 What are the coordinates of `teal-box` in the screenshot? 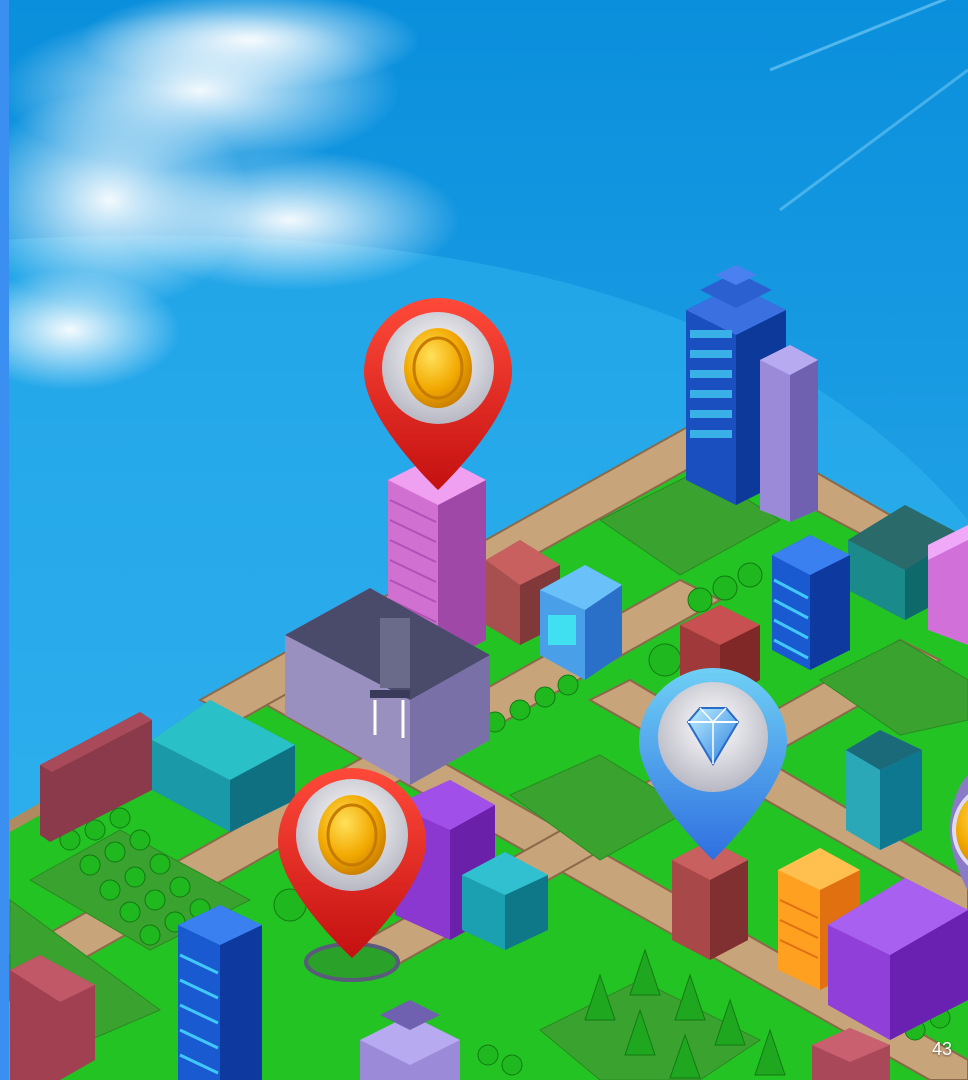 It's located at (884, 790).